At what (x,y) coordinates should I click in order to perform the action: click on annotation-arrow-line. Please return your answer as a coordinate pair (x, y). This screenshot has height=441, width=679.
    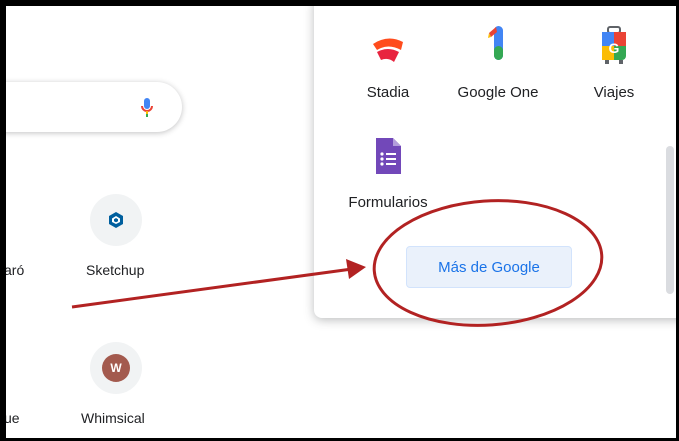
    Looking at the image, I should click on (212, 288).